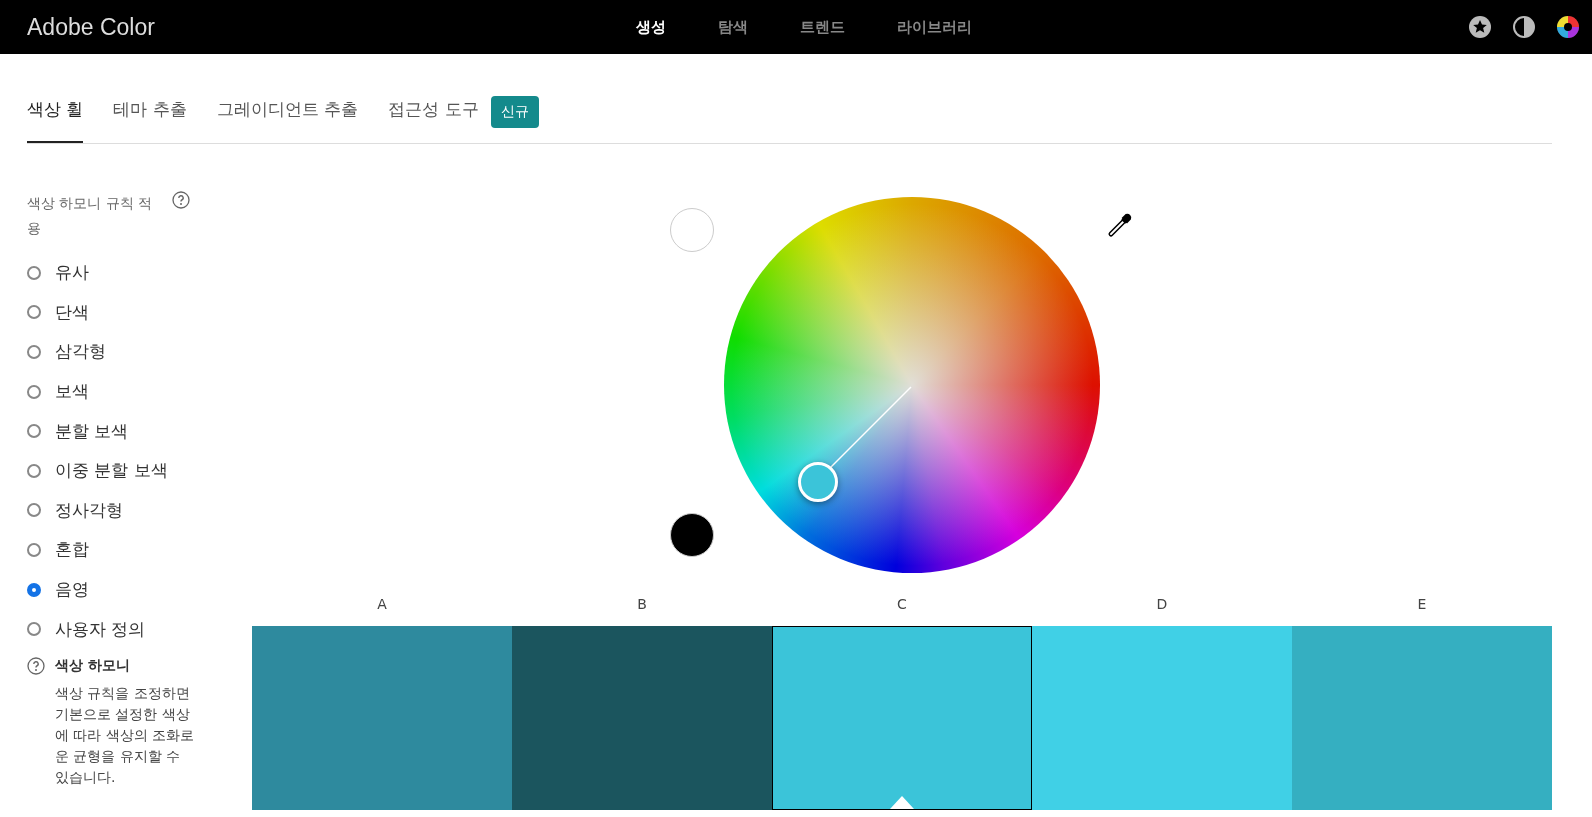  Describe the element at coordinates (1568, 27) in the screenshot. I see `color-wheel-icon` at that location.